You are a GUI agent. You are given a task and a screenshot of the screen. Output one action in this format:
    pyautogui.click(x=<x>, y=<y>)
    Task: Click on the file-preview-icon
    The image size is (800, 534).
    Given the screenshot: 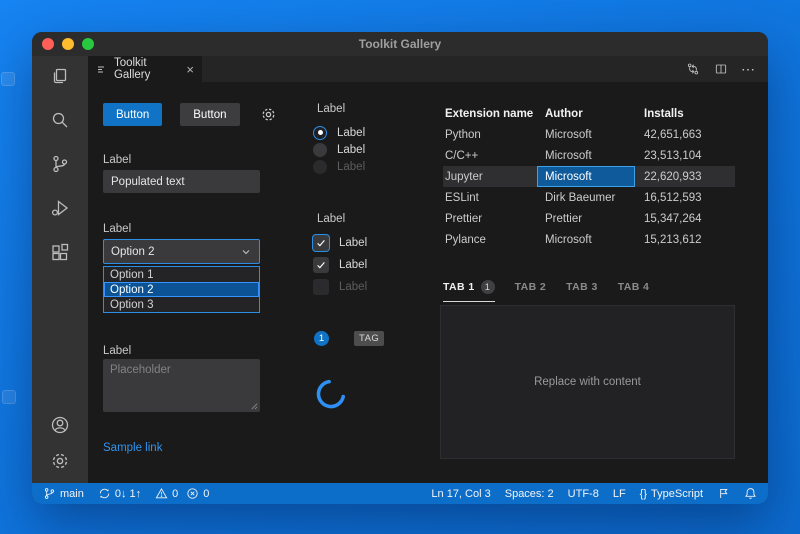 What is the action you would take?
    pyautogui.click(x=100, y=69)
    